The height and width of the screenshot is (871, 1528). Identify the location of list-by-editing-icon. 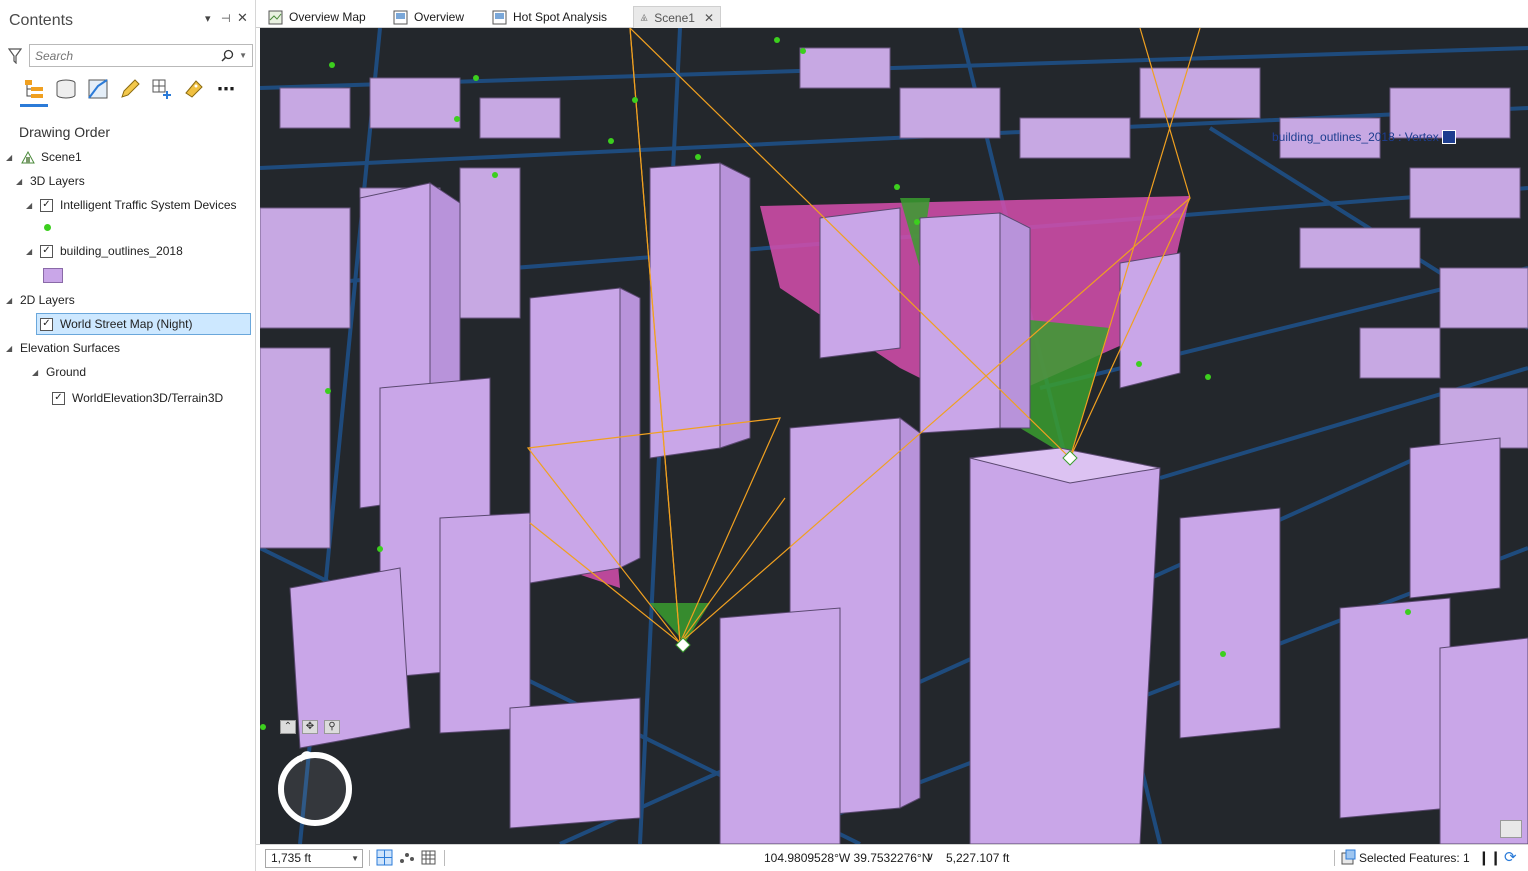
(130, 89).